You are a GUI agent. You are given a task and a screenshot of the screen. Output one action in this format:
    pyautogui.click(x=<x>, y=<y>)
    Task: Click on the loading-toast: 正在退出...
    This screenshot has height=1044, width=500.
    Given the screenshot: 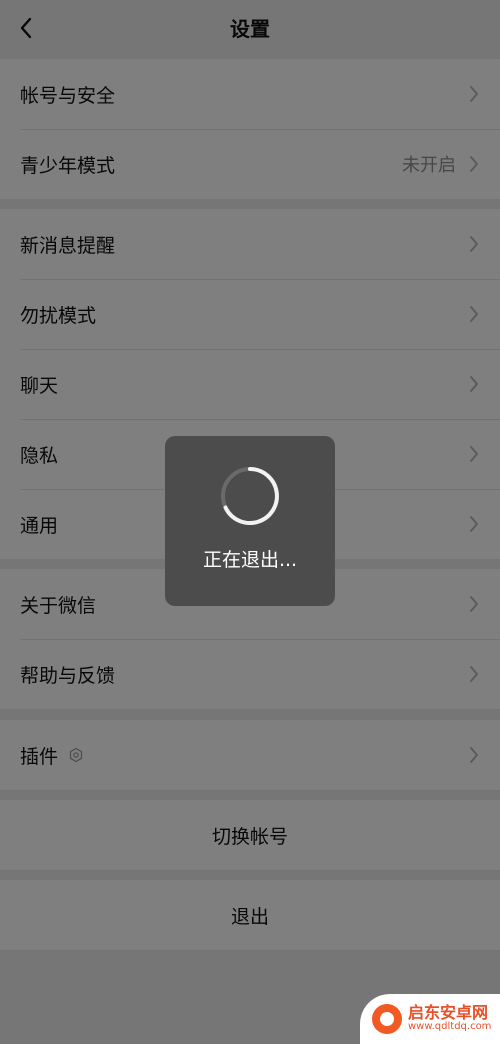 What is the action you would take?
    pyautogui.click(x=250, y=521)
    